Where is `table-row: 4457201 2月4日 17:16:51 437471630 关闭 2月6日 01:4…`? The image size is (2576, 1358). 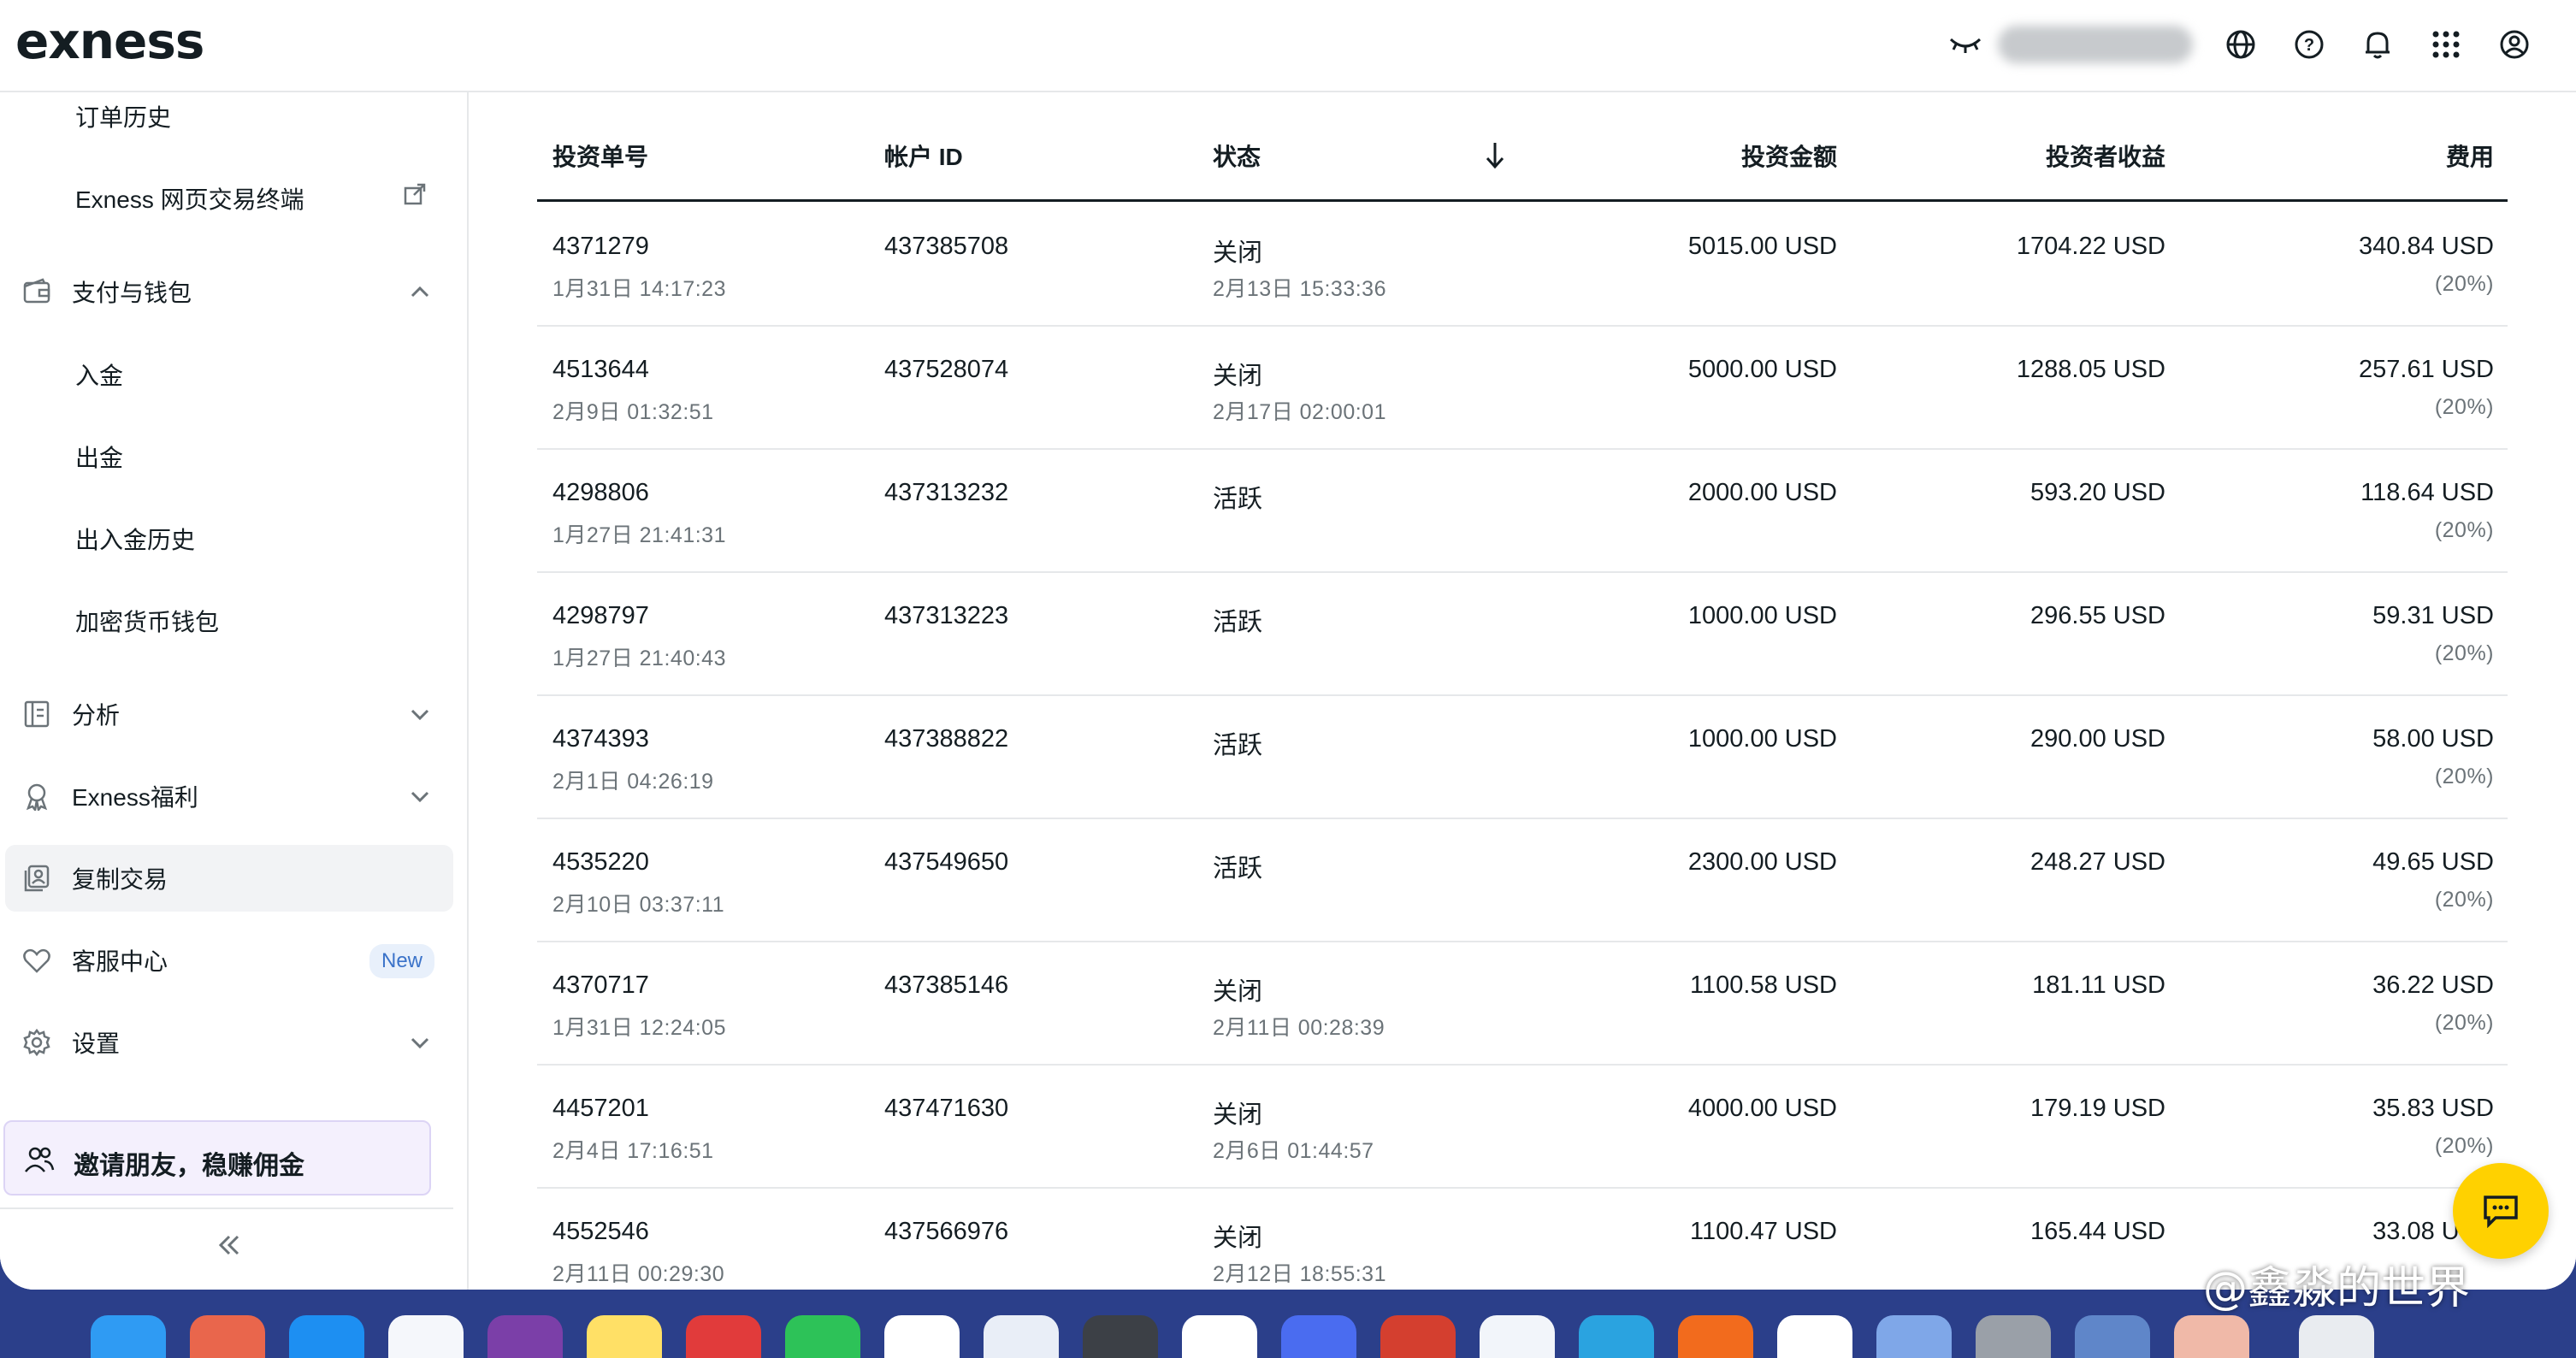 table-row: 4457201 2月4日 17:16:51 437471630 关闭 2月6日 01:4… is located at coordinates (1522, 1128).